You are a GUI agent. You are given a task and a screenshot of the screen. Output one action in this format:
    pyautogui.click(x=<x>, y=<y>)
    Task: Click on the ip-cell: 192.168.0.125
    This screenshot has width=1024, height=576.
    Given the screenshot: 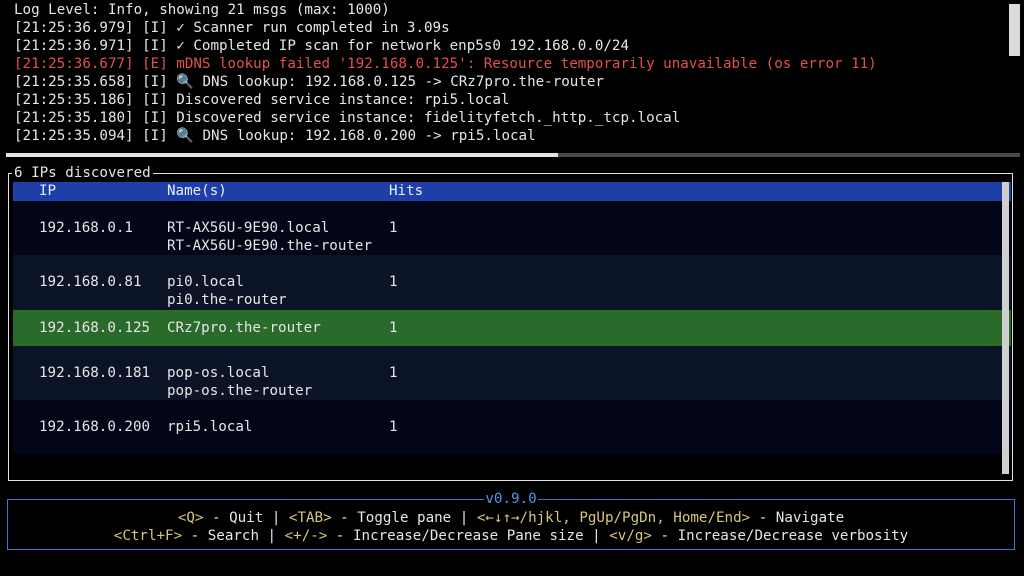 What is the action you would take?
    pyautogui.click(x=95, y=328)
    